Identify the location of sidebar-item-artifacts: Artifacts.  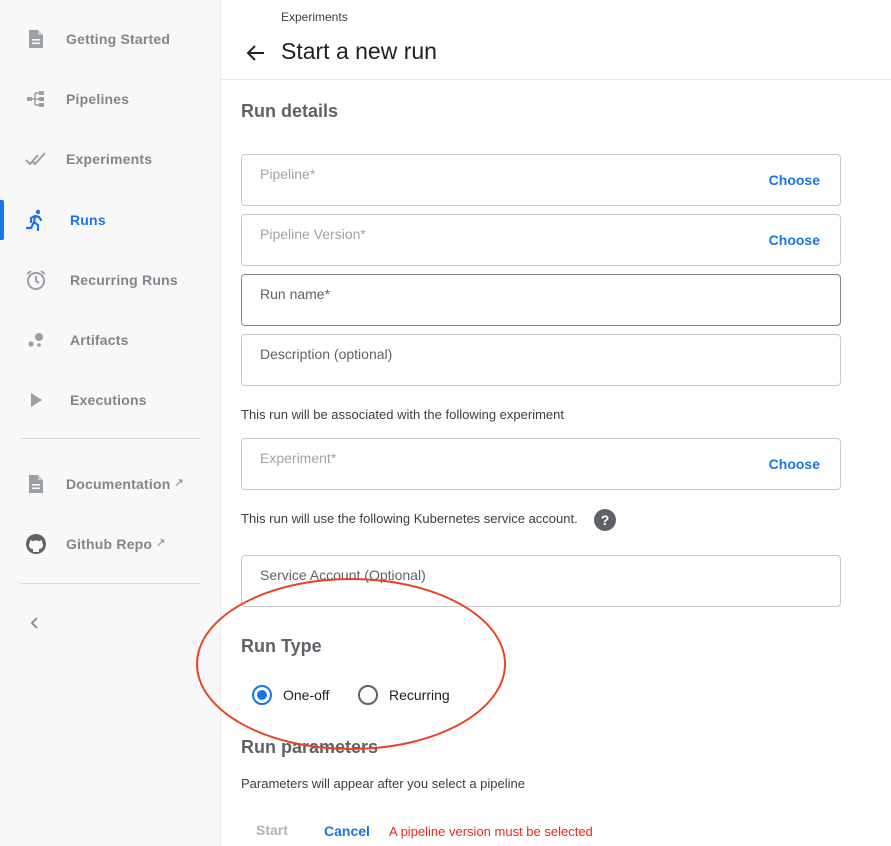
(110, 340).